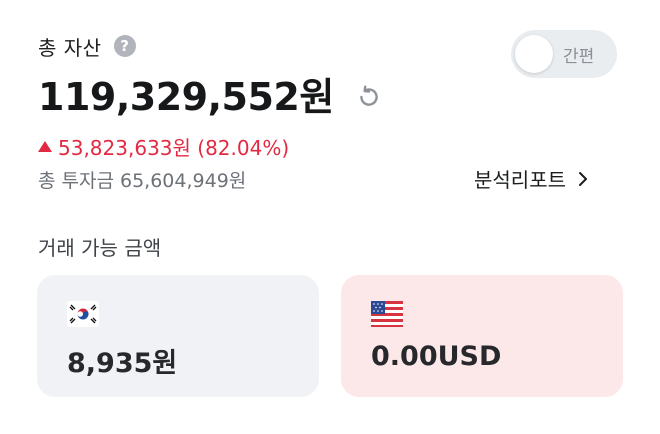 The width and height of the screenshot is (660, 434). I want to click on korea-flag-icon, so click(83, 314).